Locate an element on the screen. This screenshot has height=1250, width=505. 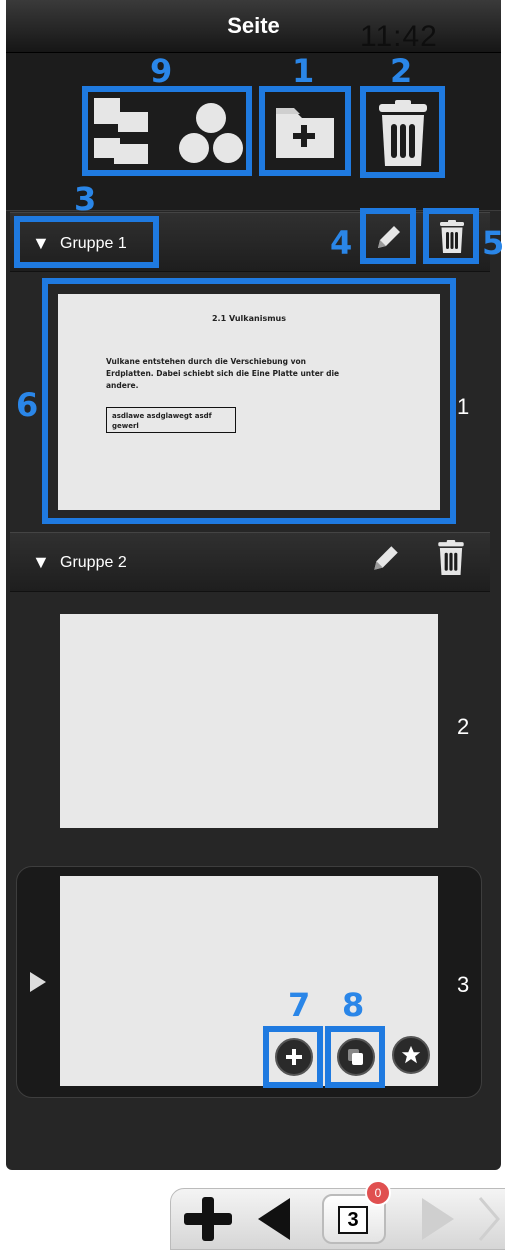
next-page-icon is located at coordinates (438, 1219).